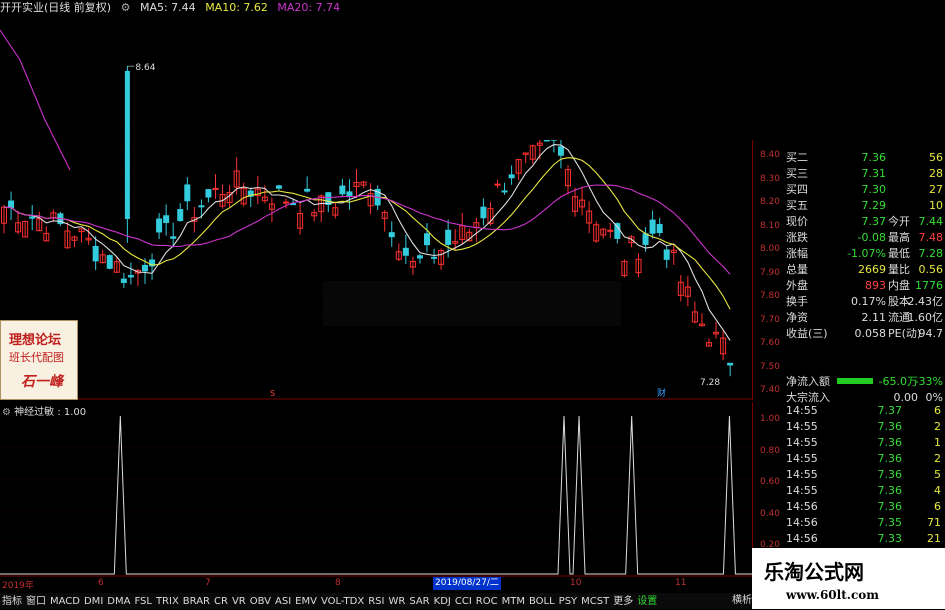 The image size is (945, 610). I want to click on indicator-tick: 0.80, so click(769, 450).